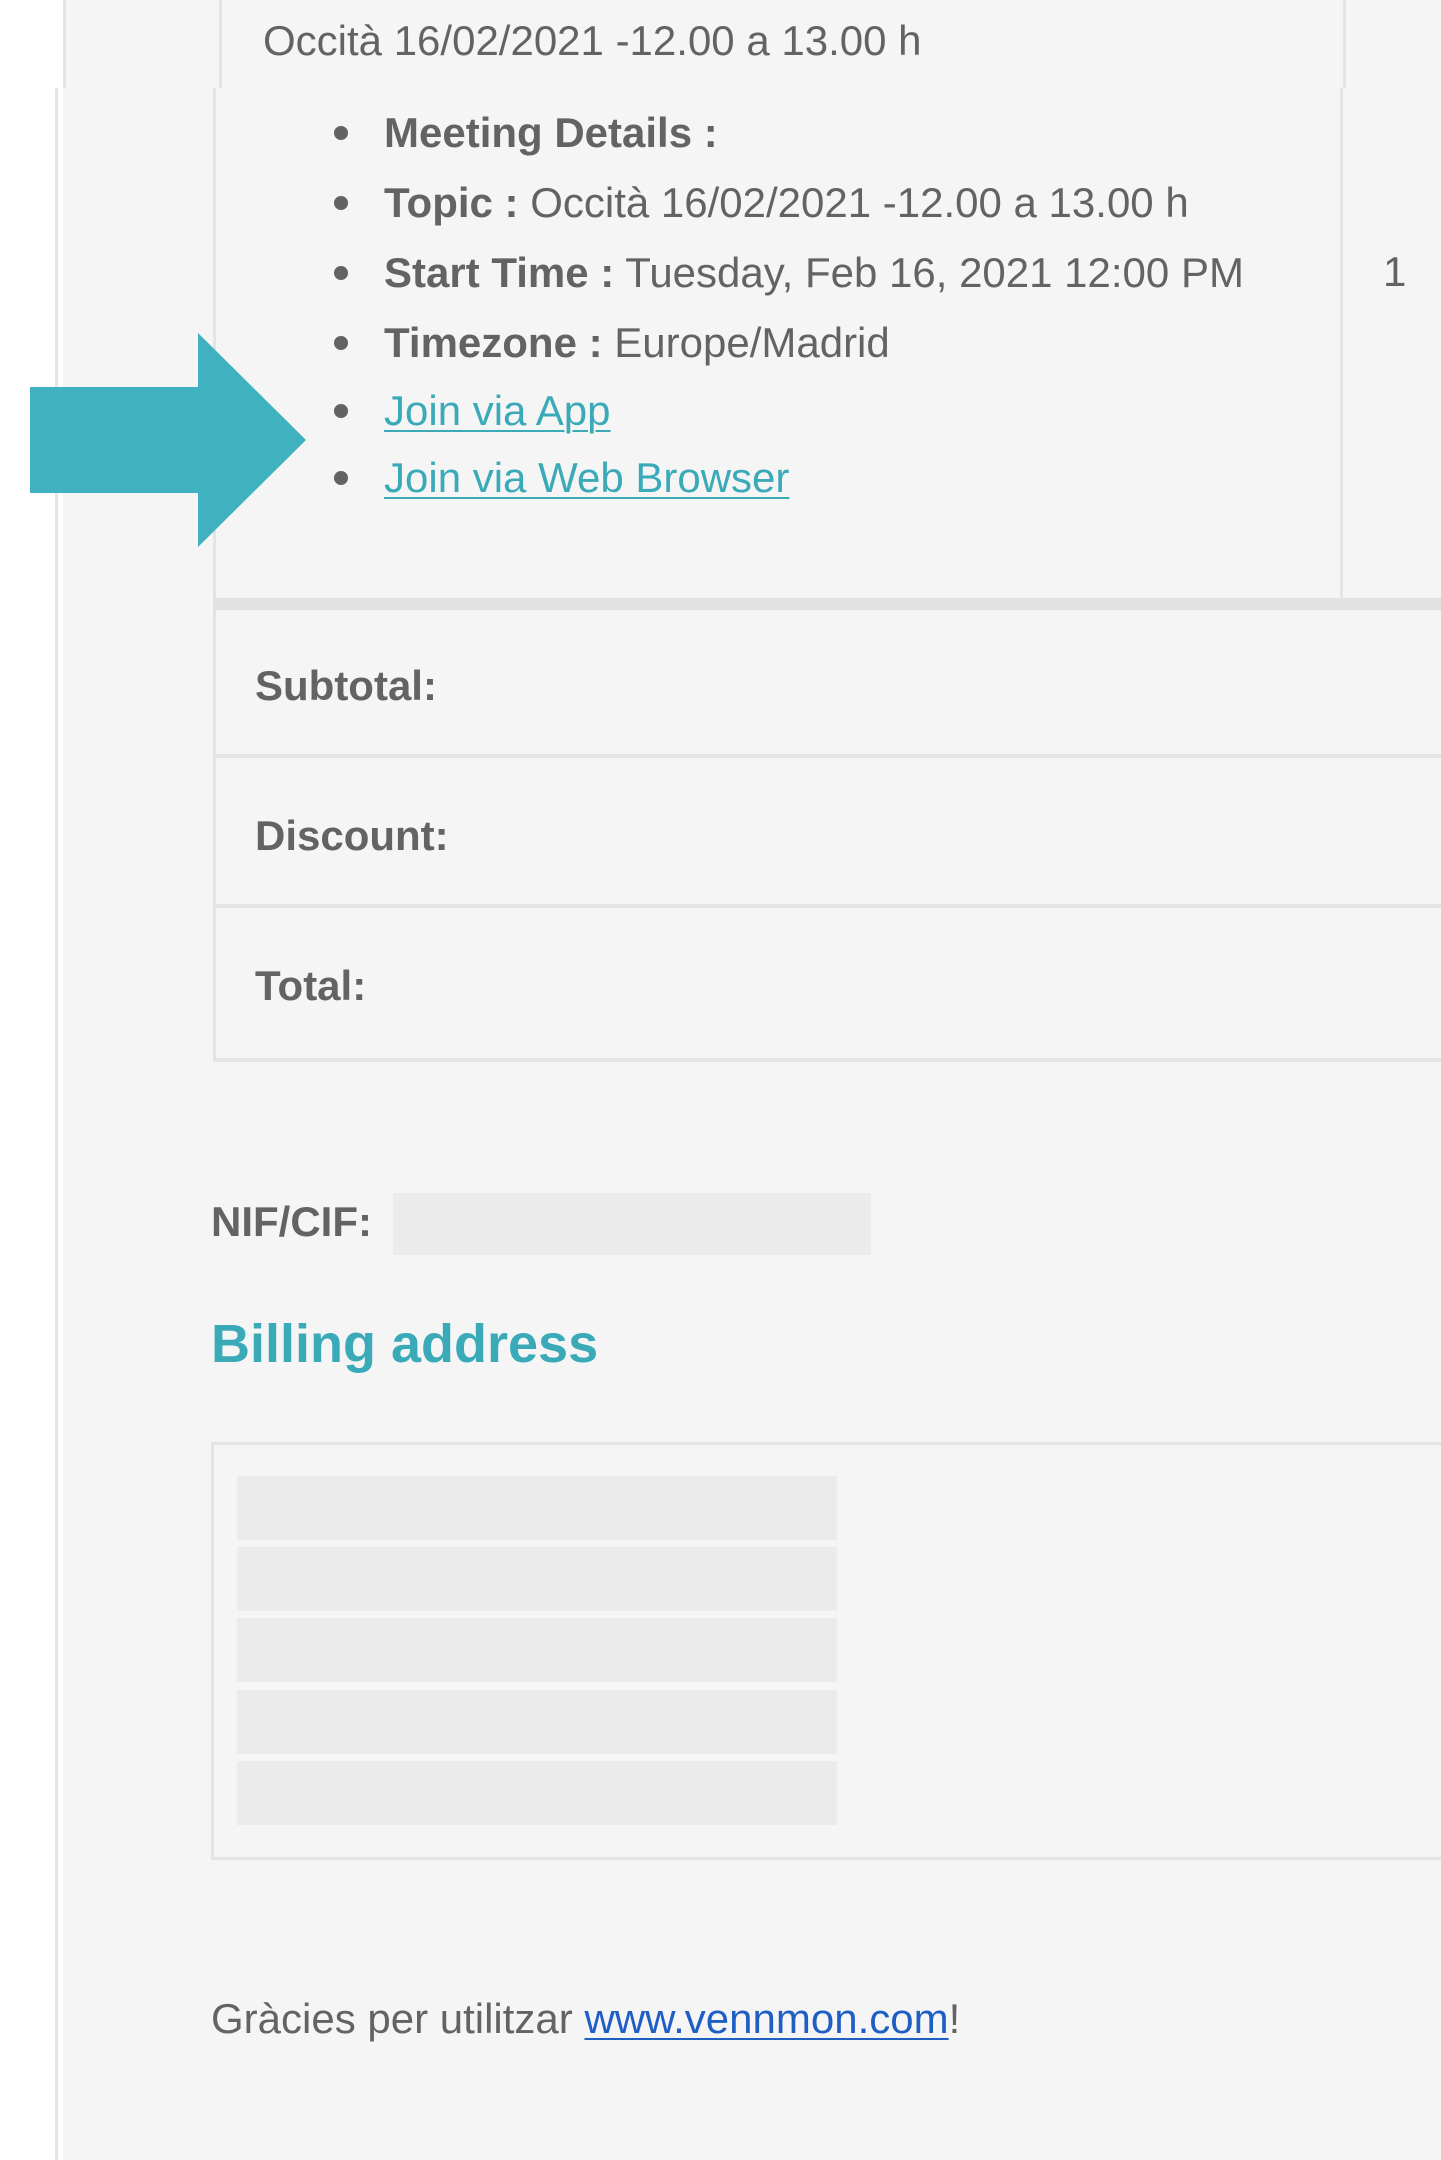 The height and width of the screenshot is (2160, 1441). What do you see at coordinates (632, 1224) in the screenshot?
I see `nif-cif-redacted-value` at bounding box center [632, 1224].